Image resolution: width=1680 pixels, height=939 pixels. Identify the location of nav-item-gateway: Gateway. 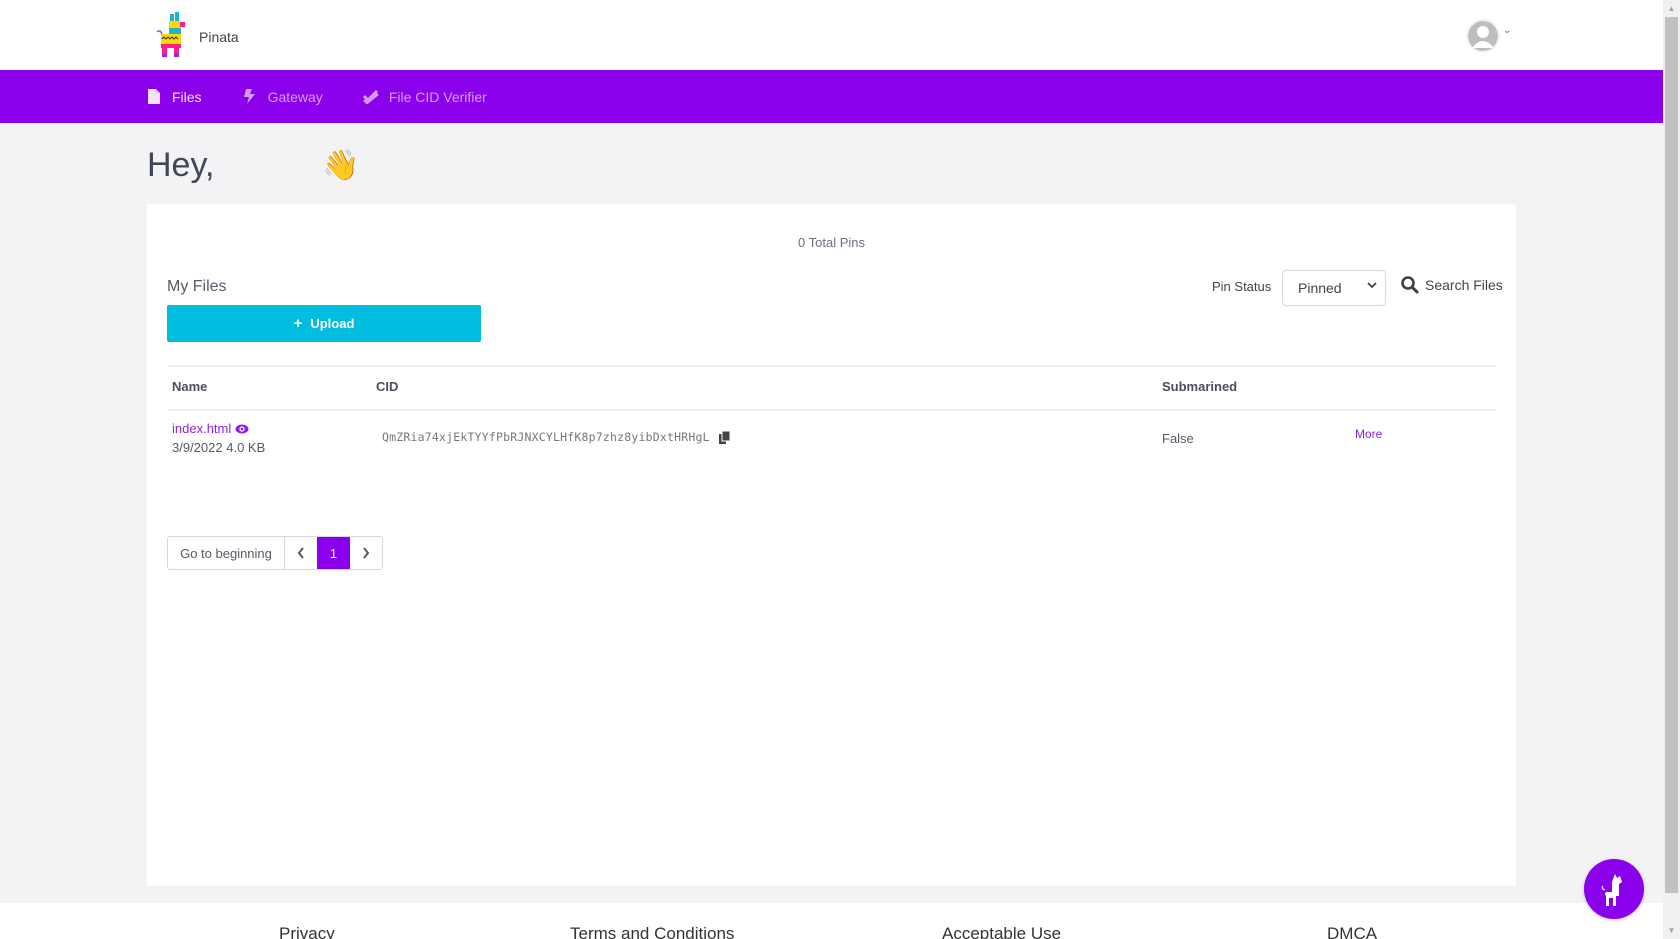
(282, 97).